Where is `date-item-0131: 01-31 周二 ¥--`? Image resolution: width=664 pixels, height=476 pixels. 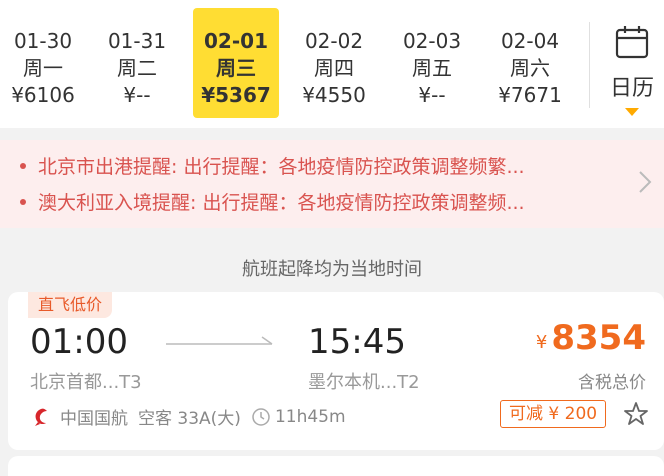 date-item-0131: 01-31 周二 ¥-- is located at coordinates (137, 63).